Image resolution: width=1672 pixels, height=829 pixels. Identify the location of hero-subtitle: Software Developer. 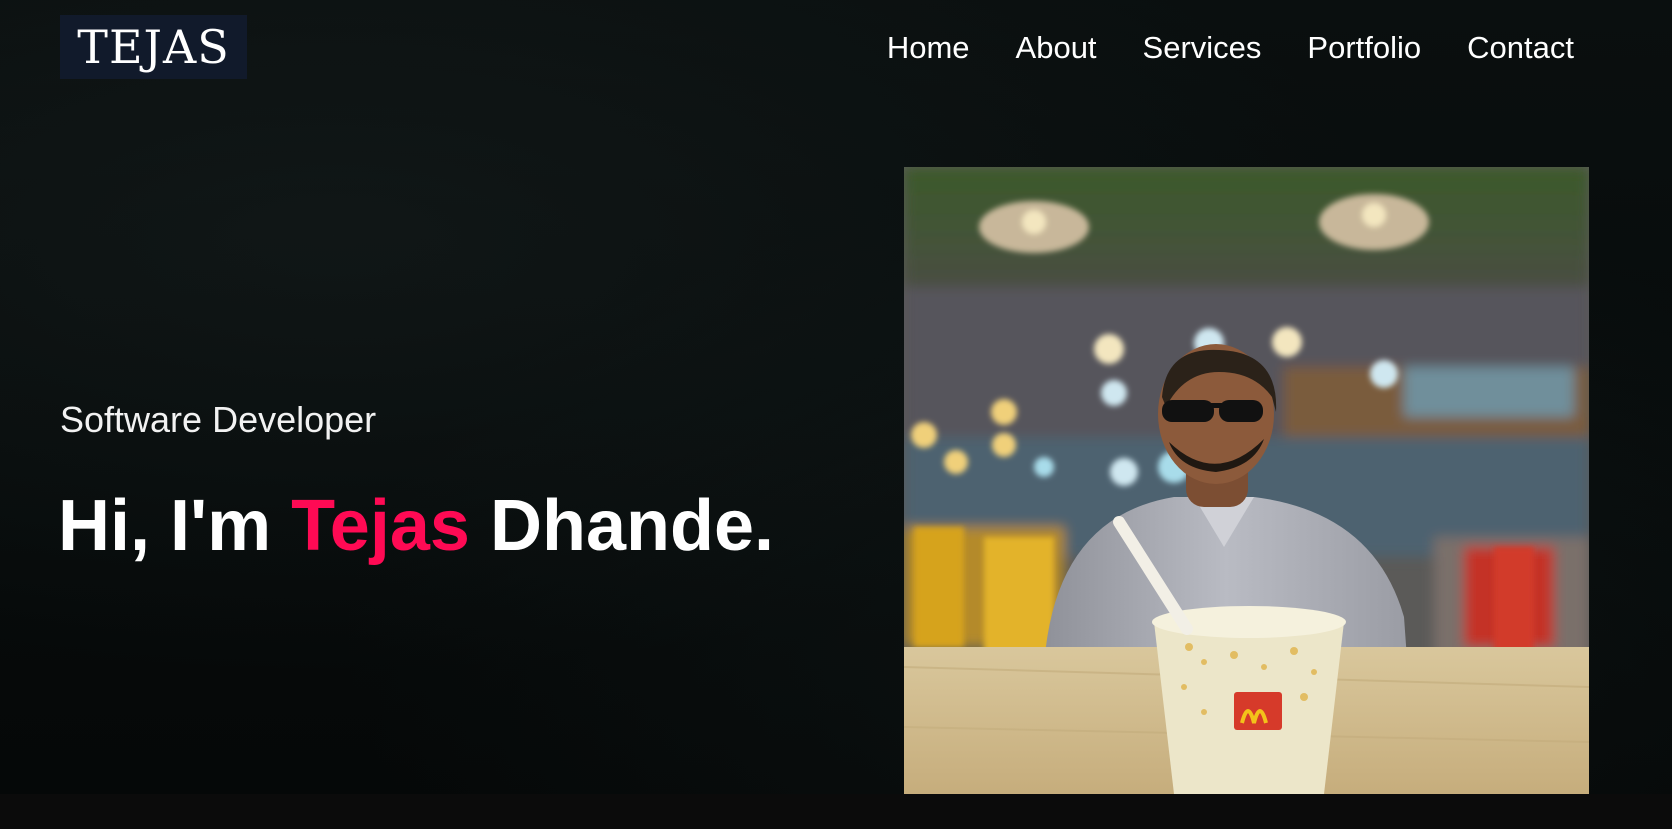
(218, 419).